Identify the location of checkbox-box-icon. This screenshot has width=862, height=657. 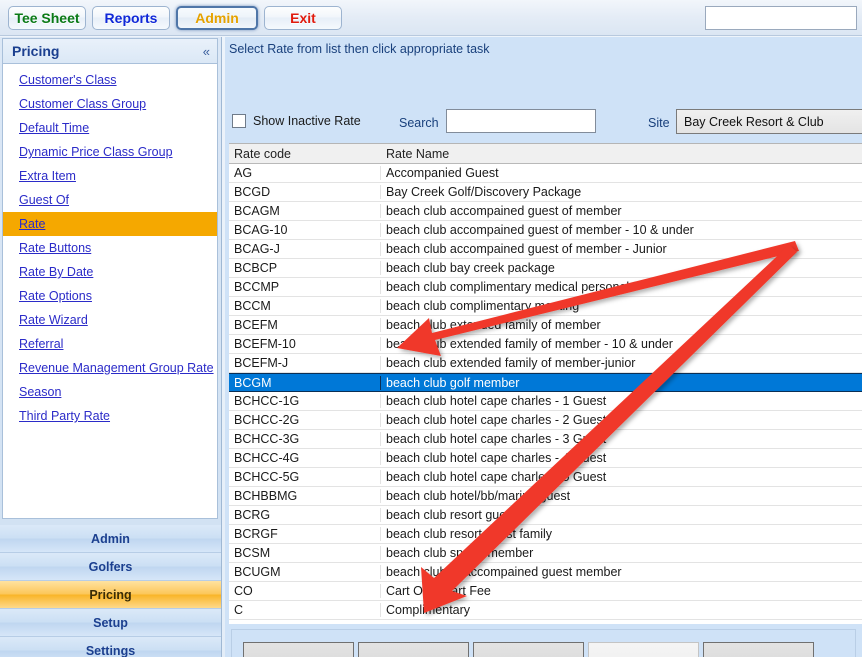
(239, 121).